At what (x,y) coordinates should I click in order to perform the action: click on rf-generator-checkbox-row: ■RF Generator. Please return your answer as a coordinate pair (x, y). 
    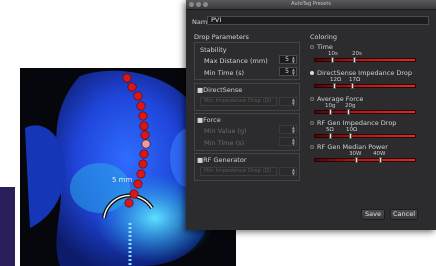
    Looking at the image, I should click on (222, 160).